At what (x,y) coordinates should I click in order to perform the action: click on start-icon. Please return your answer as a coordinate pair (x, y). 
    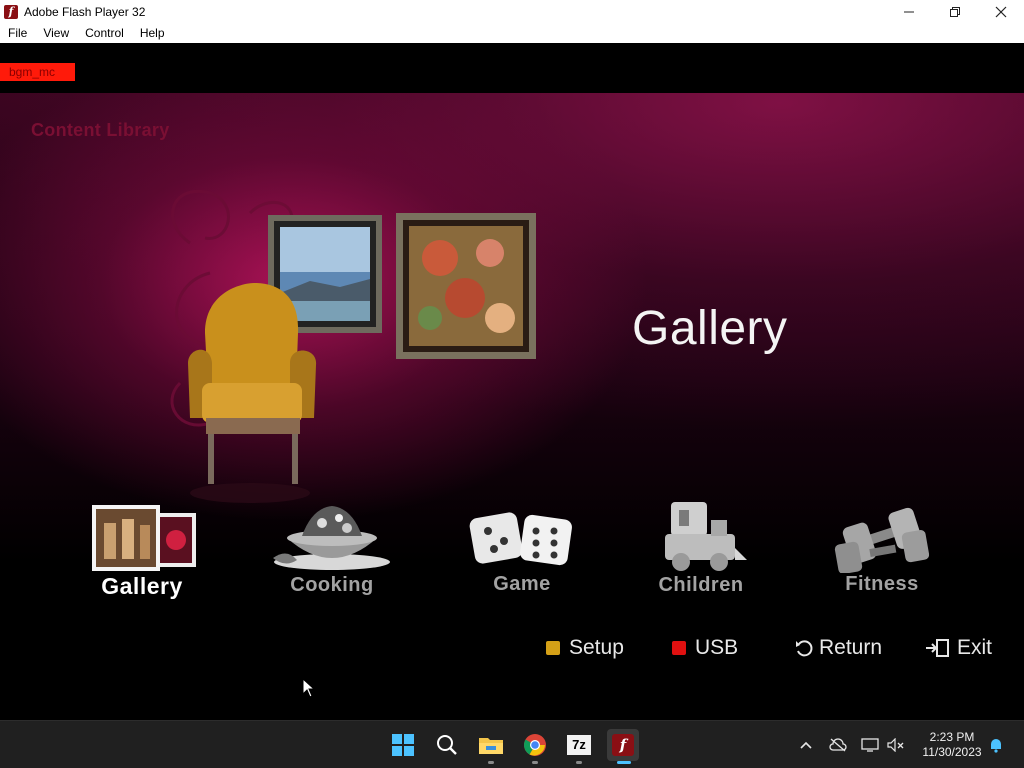
    Looking at the image, I should click on (403, 745).